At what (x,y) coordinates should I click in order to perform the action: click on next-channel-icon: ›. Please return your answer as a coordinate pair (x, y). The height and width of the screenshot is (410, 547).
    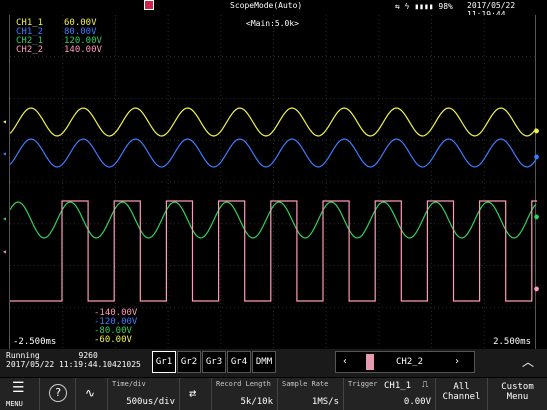
    Looking at the image, I should click on (457, 361).